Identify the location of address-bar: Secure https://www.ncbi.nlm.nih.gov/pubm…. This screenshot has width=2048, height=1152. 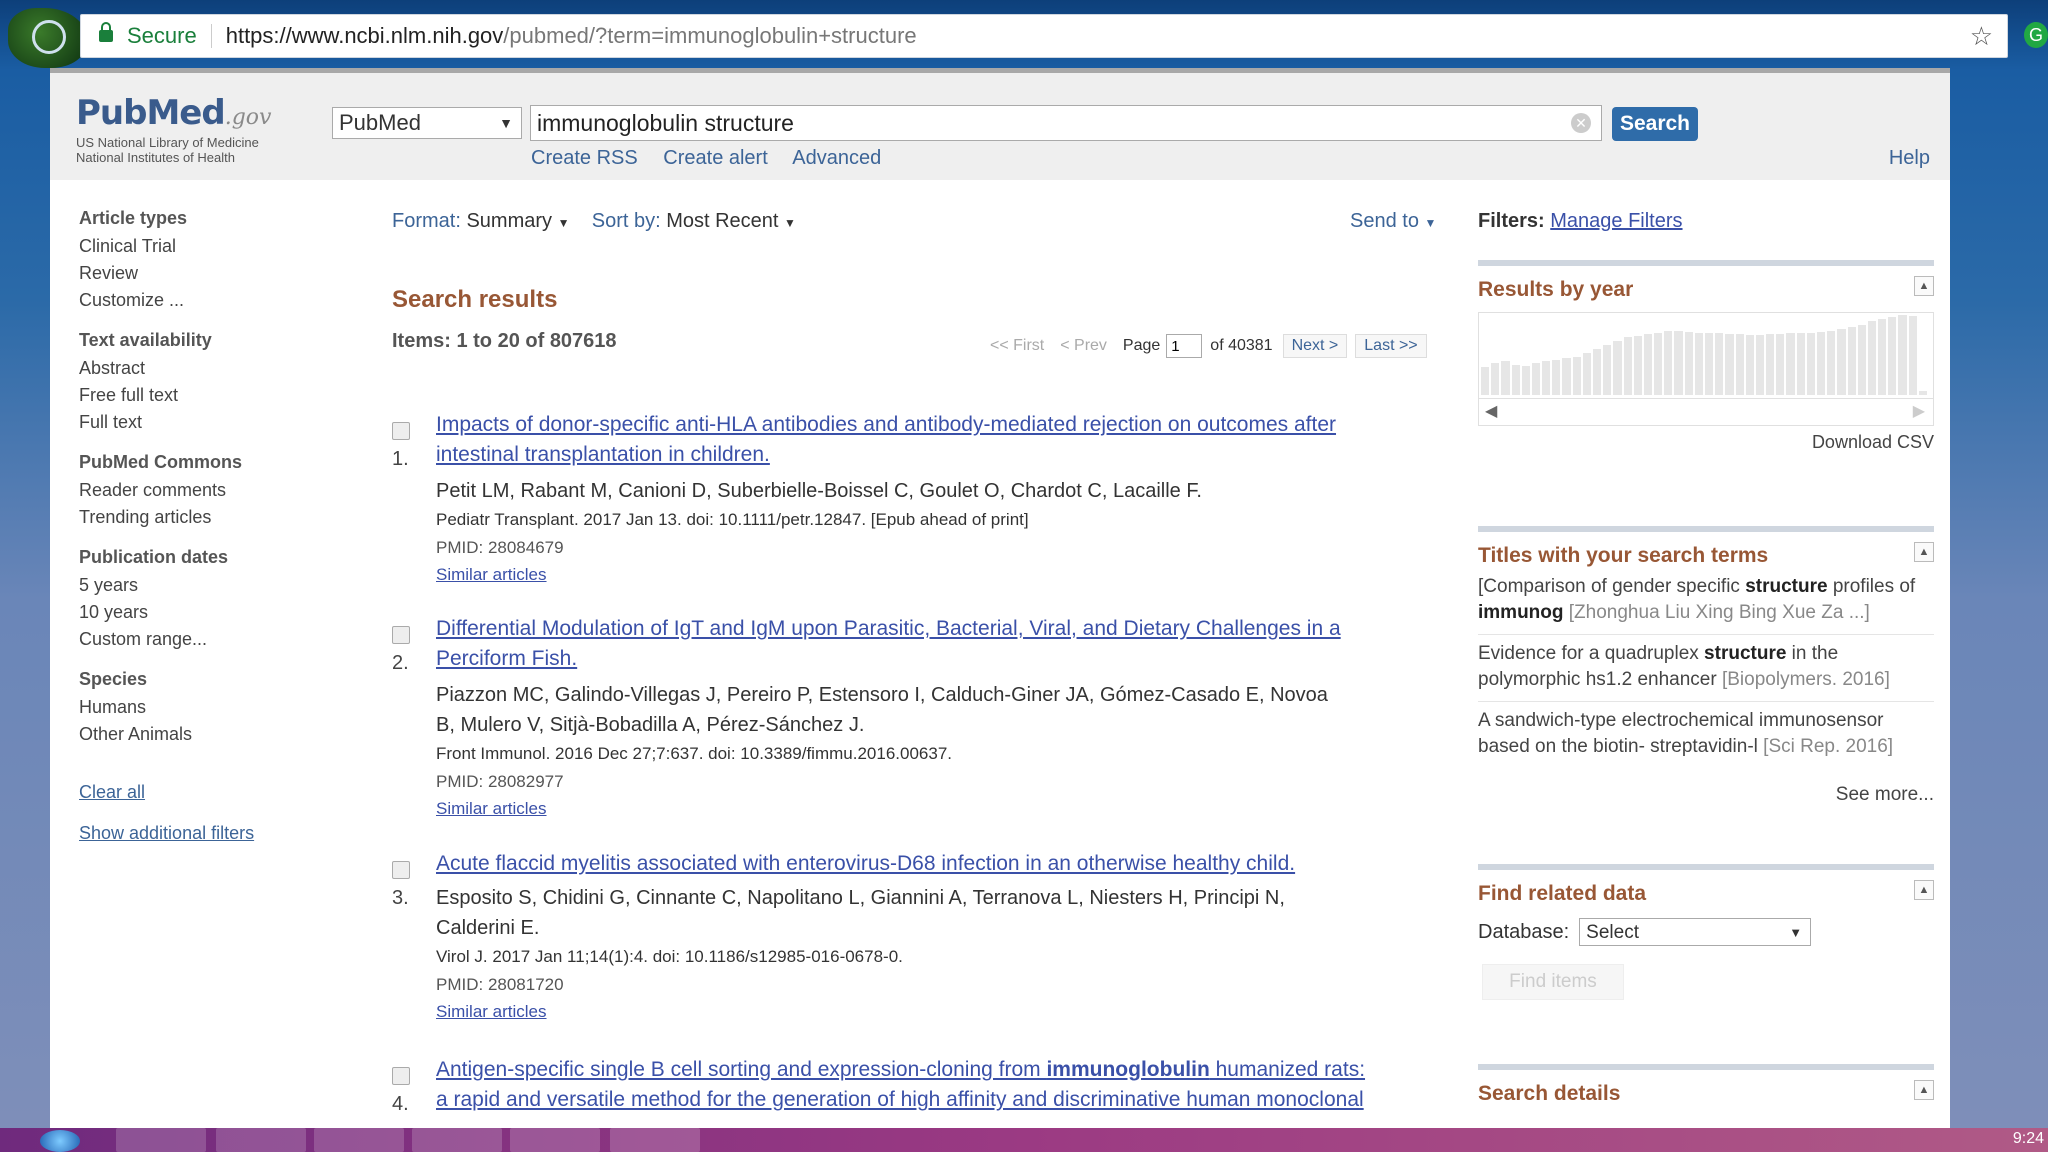
(1044, 36).